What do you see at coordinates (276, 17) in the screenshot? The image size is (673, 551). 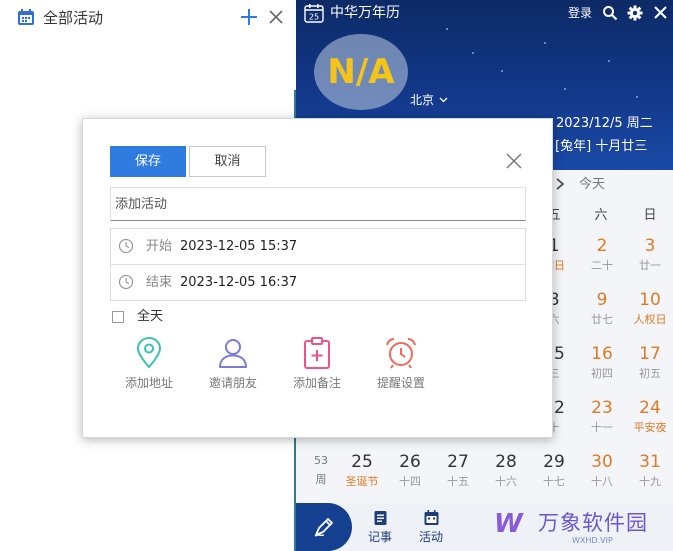 I see `close-panel-button` at bounding box center [276, 17].